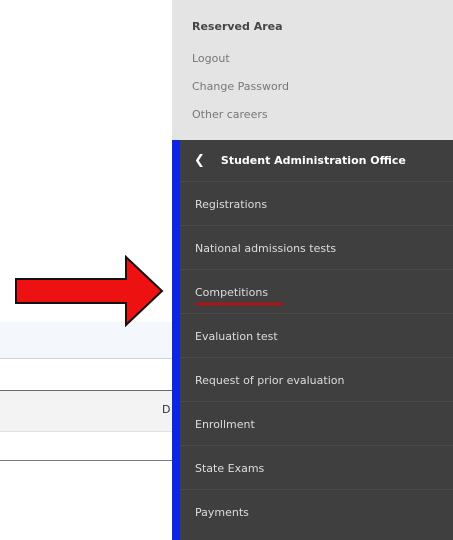  Describe the element at coordinates (86, 340) in the screenshot. I see `background-input-field` at that location.